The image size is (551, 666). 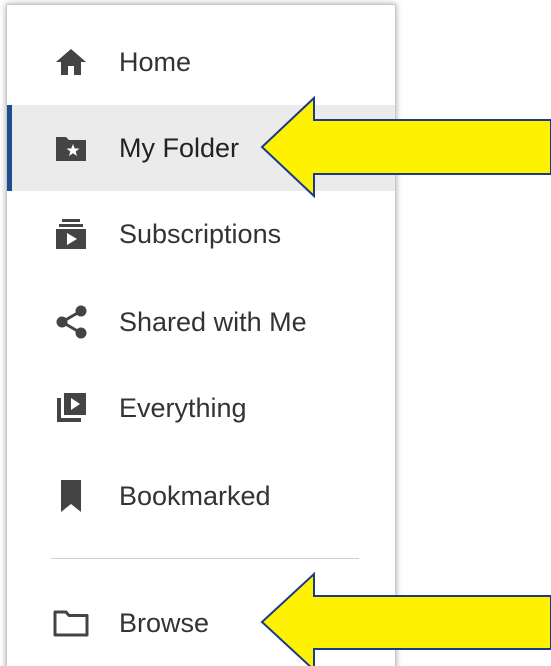 What do you see at coordinates (179, 147) in the screenshot?
I see `sidebar-item-label: My Folder` at bounding box center [179, 147].